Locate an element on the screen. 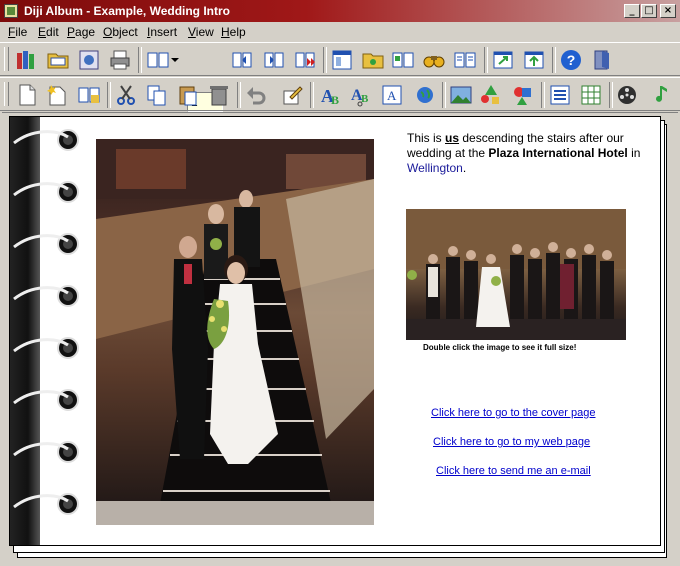 Image resolution: width=680 pixels, height=566 pixels. exit-door-icon is located at coordinates (602, 60).